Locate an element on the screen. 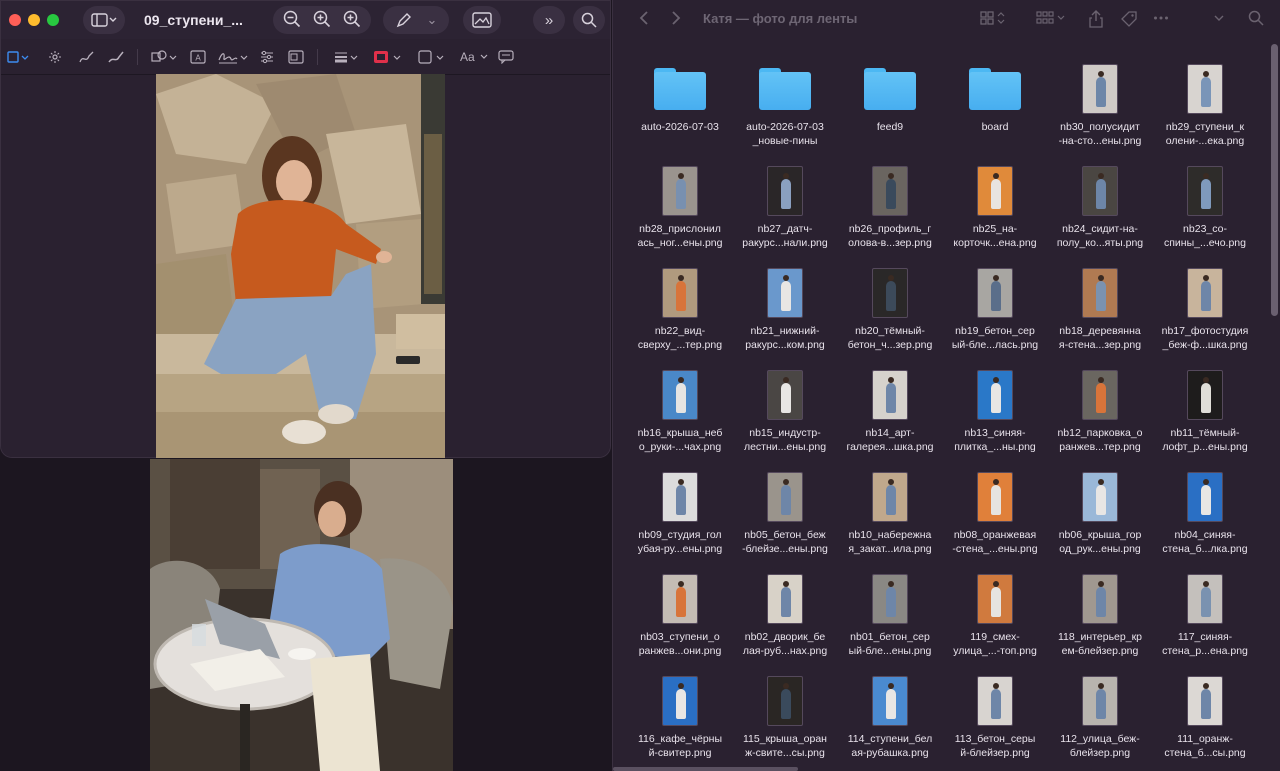 The width and height of the screenshot is (1280, 771). group-button is located at coordinates (1051, 19).